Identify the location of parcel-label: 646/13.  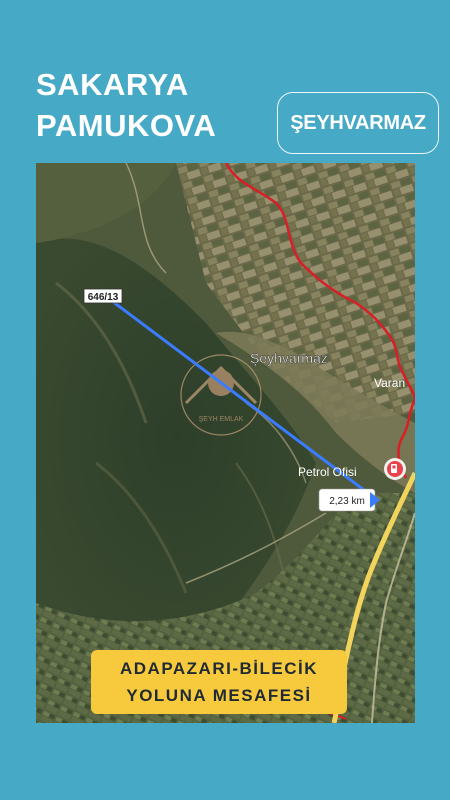
(103, 297).